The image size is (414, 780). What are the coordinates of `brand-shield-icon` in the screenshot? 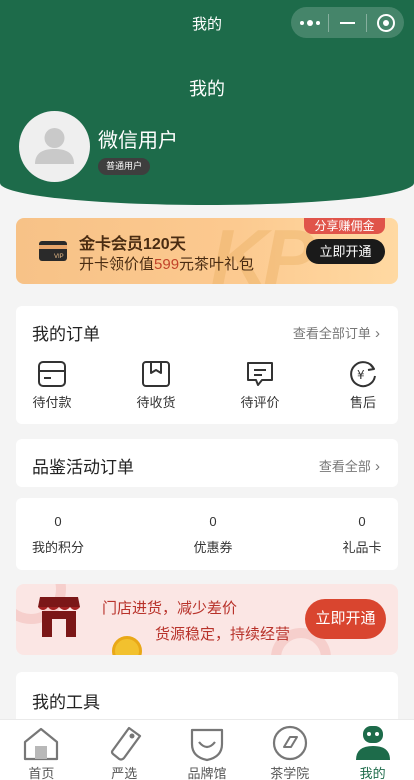 It's located at (207, 745).